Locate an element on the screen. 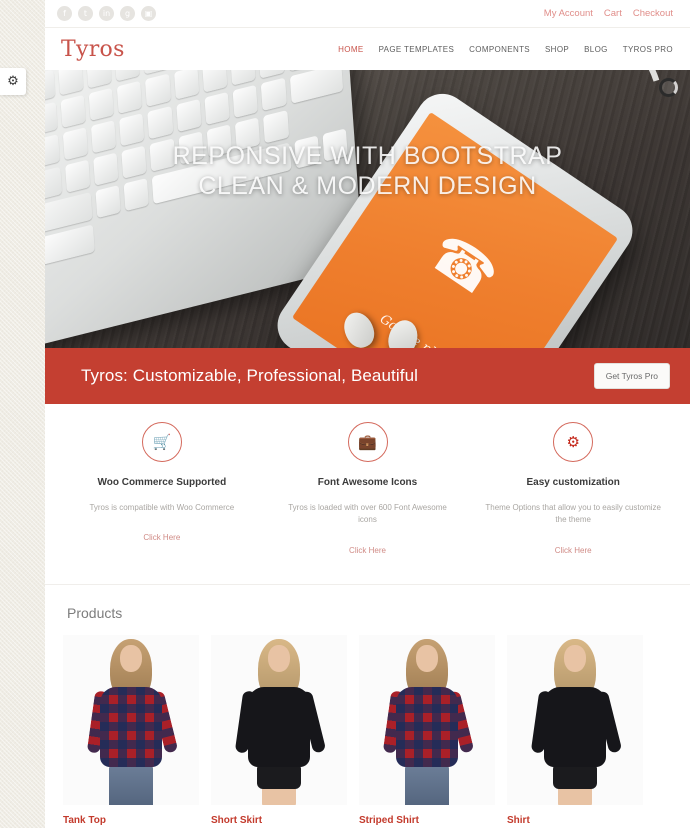  social-links: f t in g ▣ is located at coordinates (106, 13).